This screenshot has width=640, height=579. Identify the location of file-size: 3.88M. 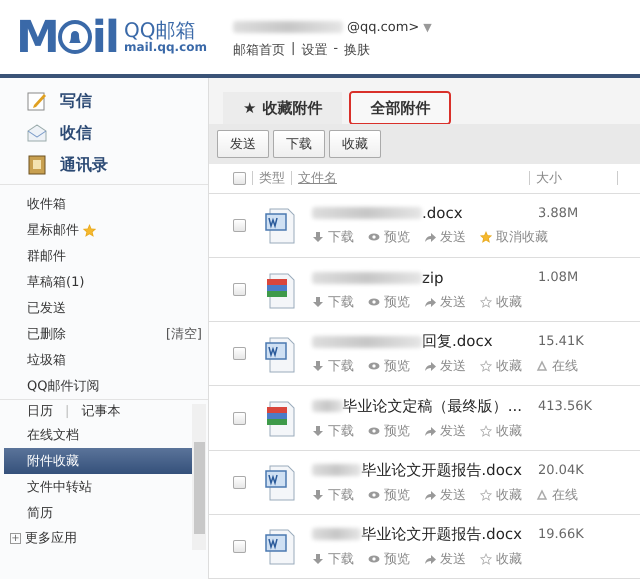
(558, 213).